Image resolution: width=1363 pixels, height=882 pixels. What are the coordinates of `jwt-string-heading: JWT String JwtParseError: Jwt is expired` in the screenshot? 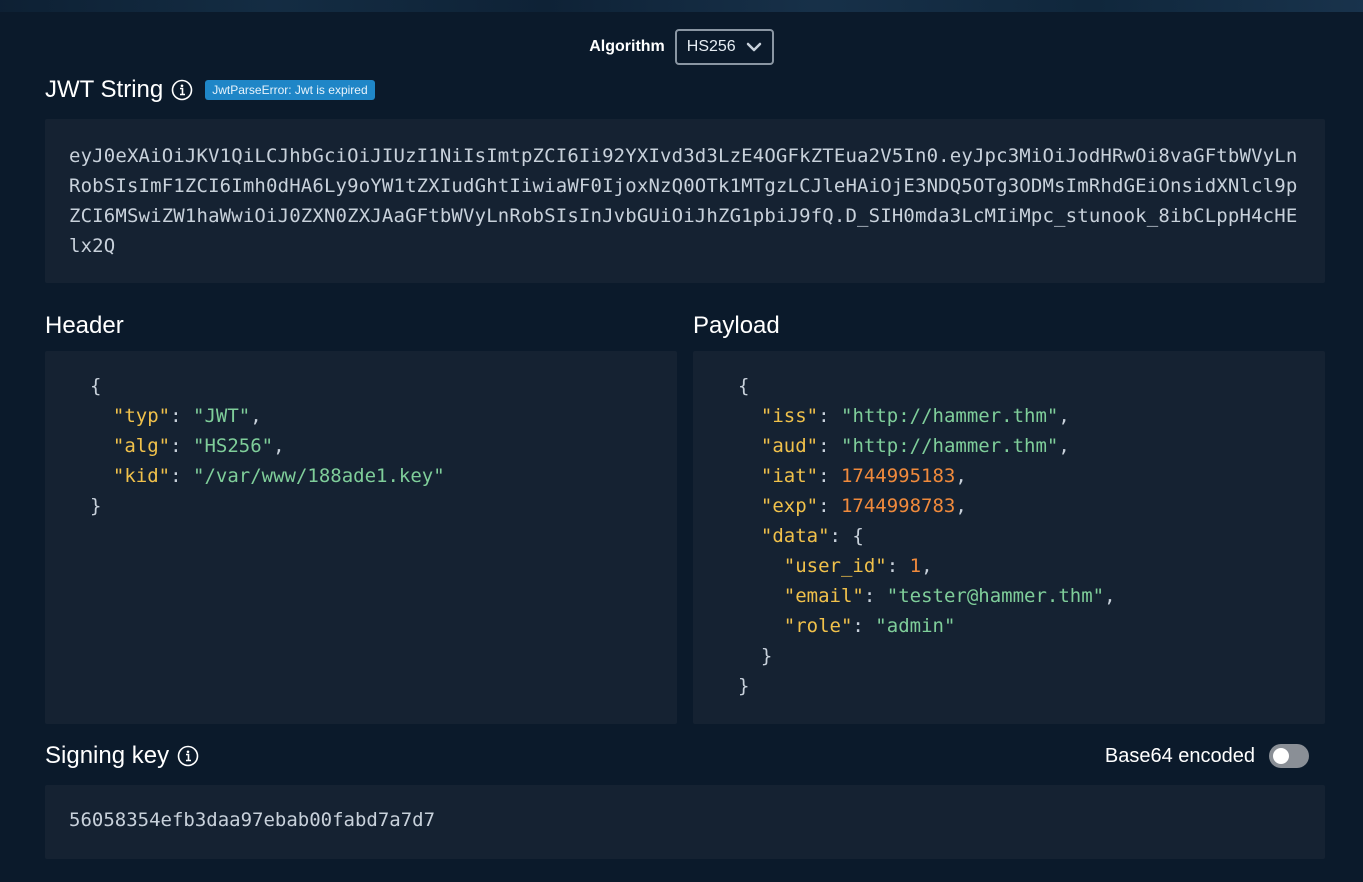 It's located at (210, 90).